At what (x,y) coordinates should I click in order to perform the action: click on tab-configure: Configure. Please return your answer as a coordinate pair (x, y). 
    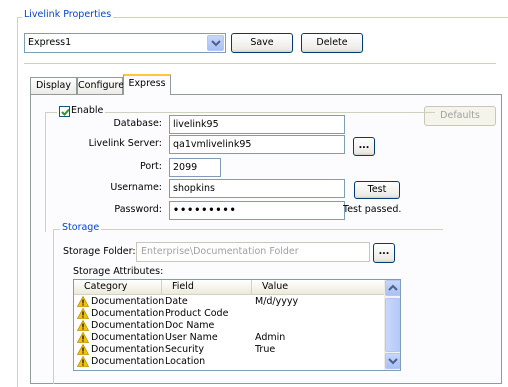
    Looking at the image, I should click on (100, 85).